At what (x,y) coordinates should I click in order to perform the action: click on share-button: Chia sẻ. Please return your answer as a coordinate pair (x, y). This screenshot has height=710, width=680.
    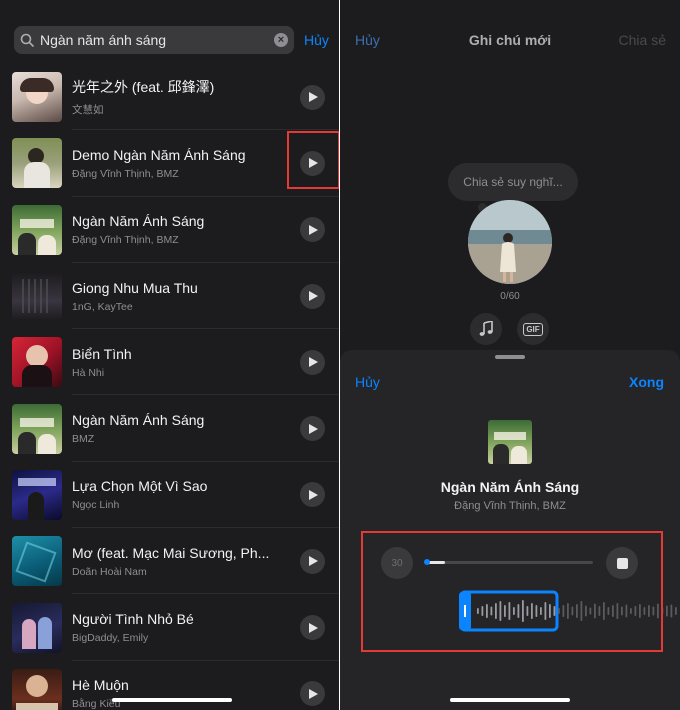
    Looking at the image, I should click on (642, 40).